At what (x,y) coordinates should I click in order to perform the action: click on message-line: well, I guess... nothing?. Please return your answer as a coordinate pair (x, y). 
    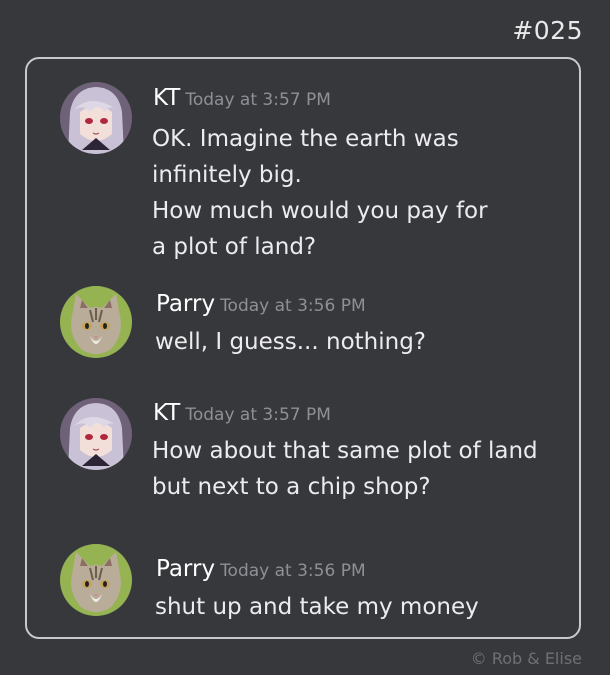
    Looking at the image, I should click on (291, 342).